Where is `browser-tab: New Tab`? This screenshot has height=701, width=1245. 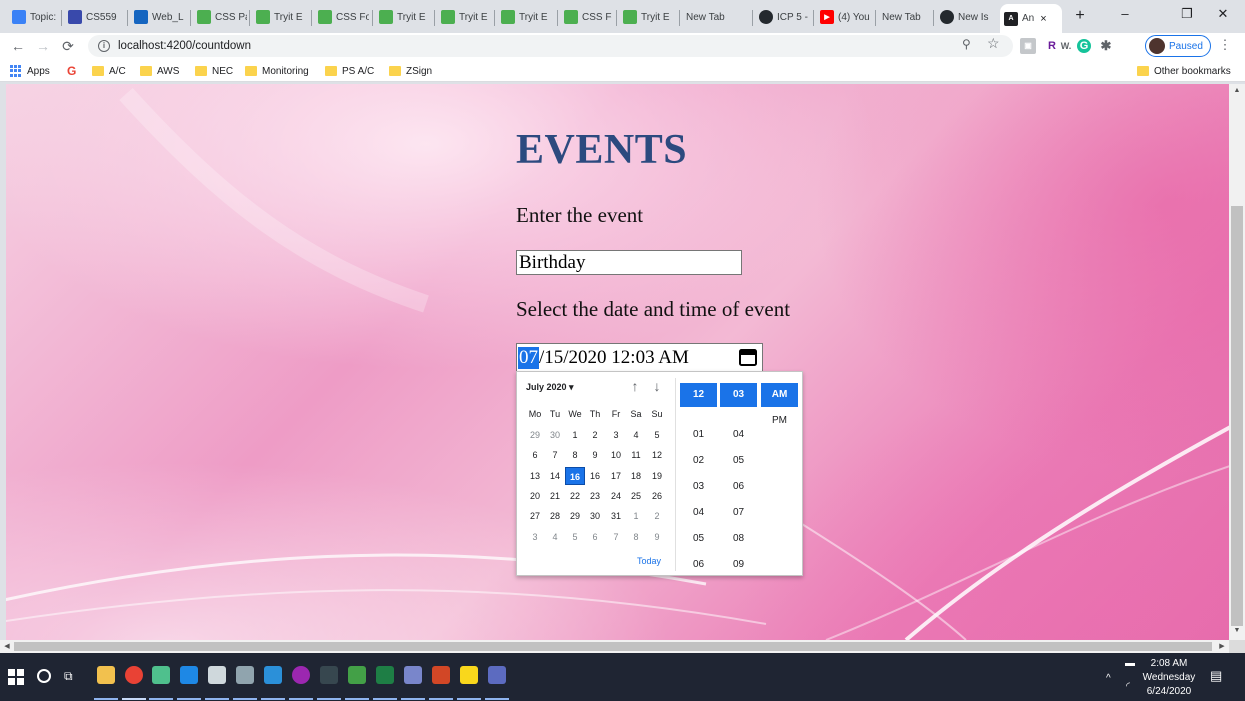 browser-tab: New Tab is located at coordinates (903, 17).